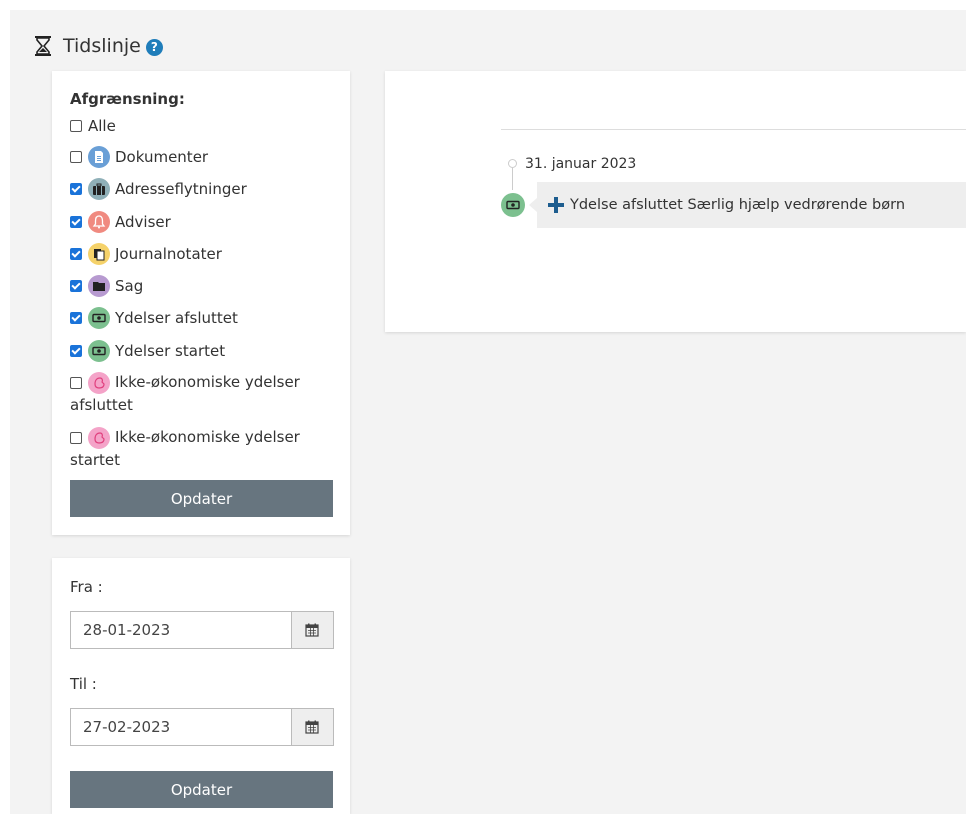  Describe the element at coordinates (102, 126) in the screenshot. I see `filter-label: Alle` at that location.